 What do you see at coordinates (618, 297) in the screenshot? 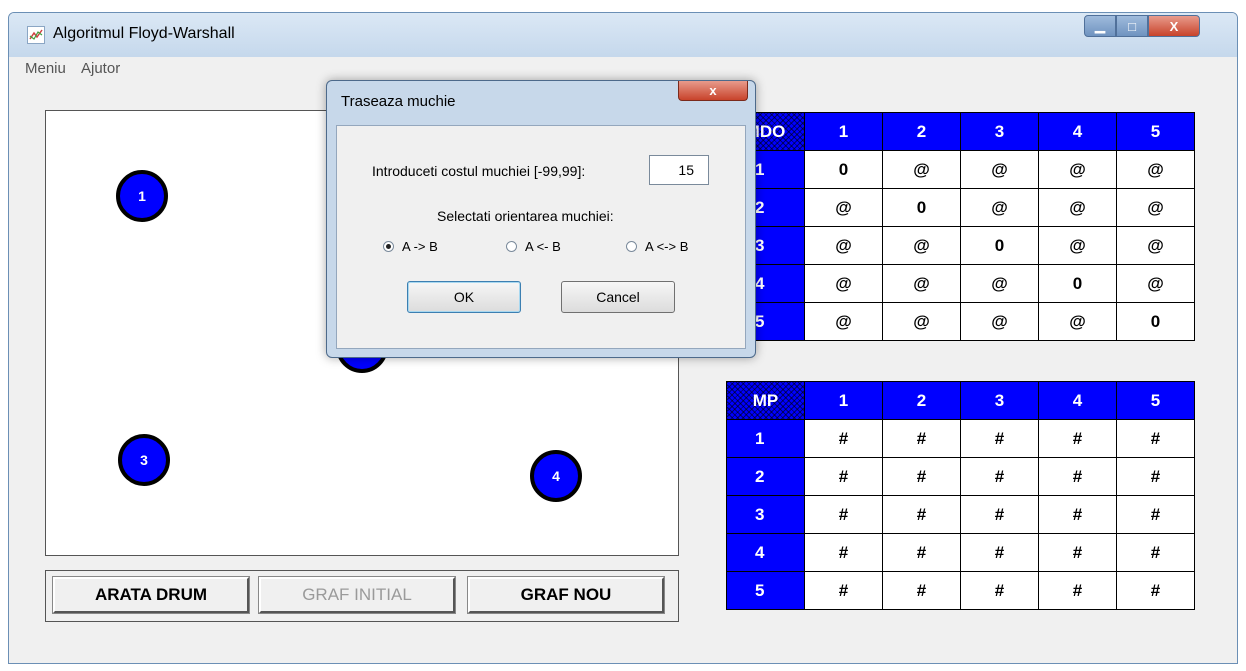
I see `cancel-button: Cancel` at bounding box center [618, 297].